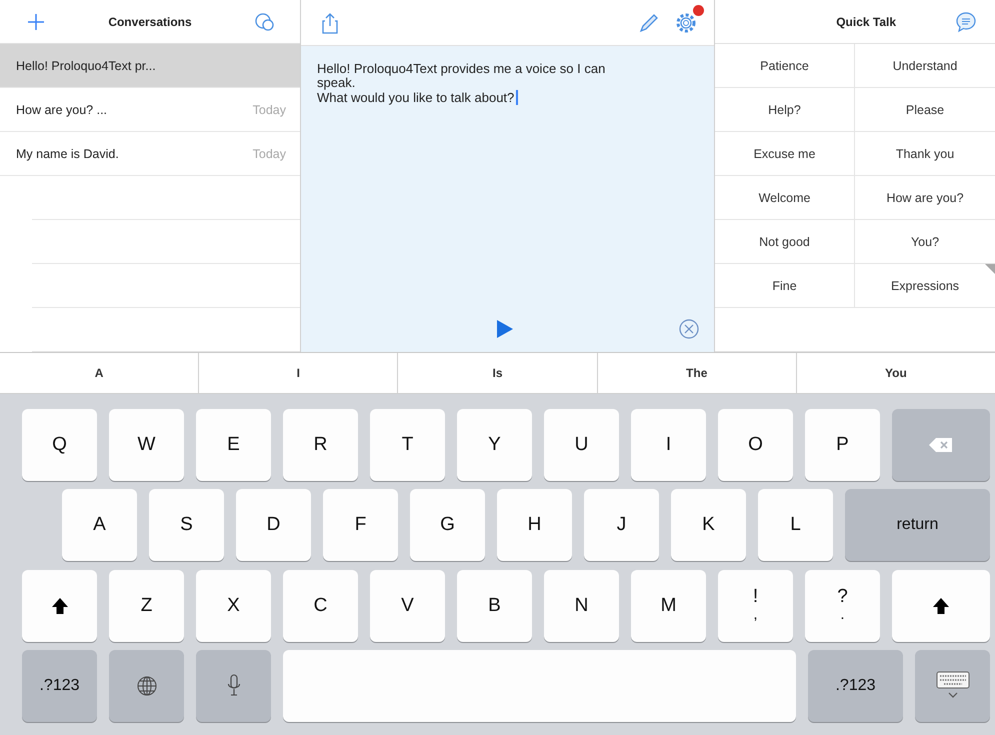 This screenshot has height=735, width=995. What do you see at coordinates (273, 525) in the screenshot?
I see `letter-key: D` at bounding box center [273, 525].